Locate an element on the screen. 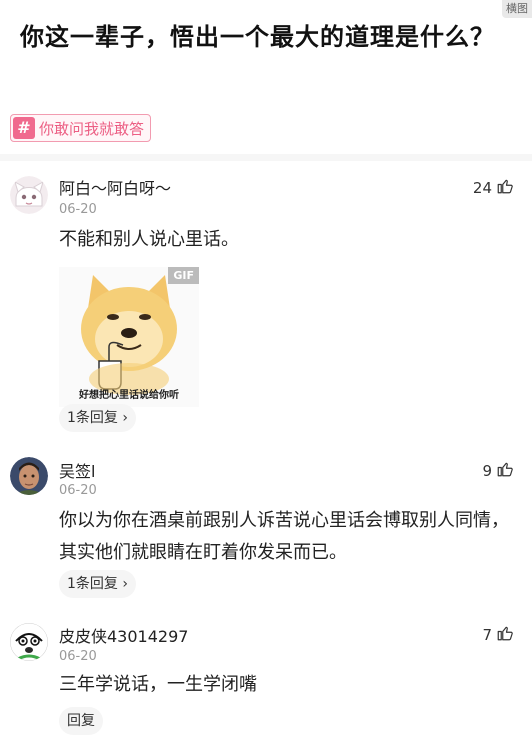  like-button: 9 is located at coordinates (498, 471).